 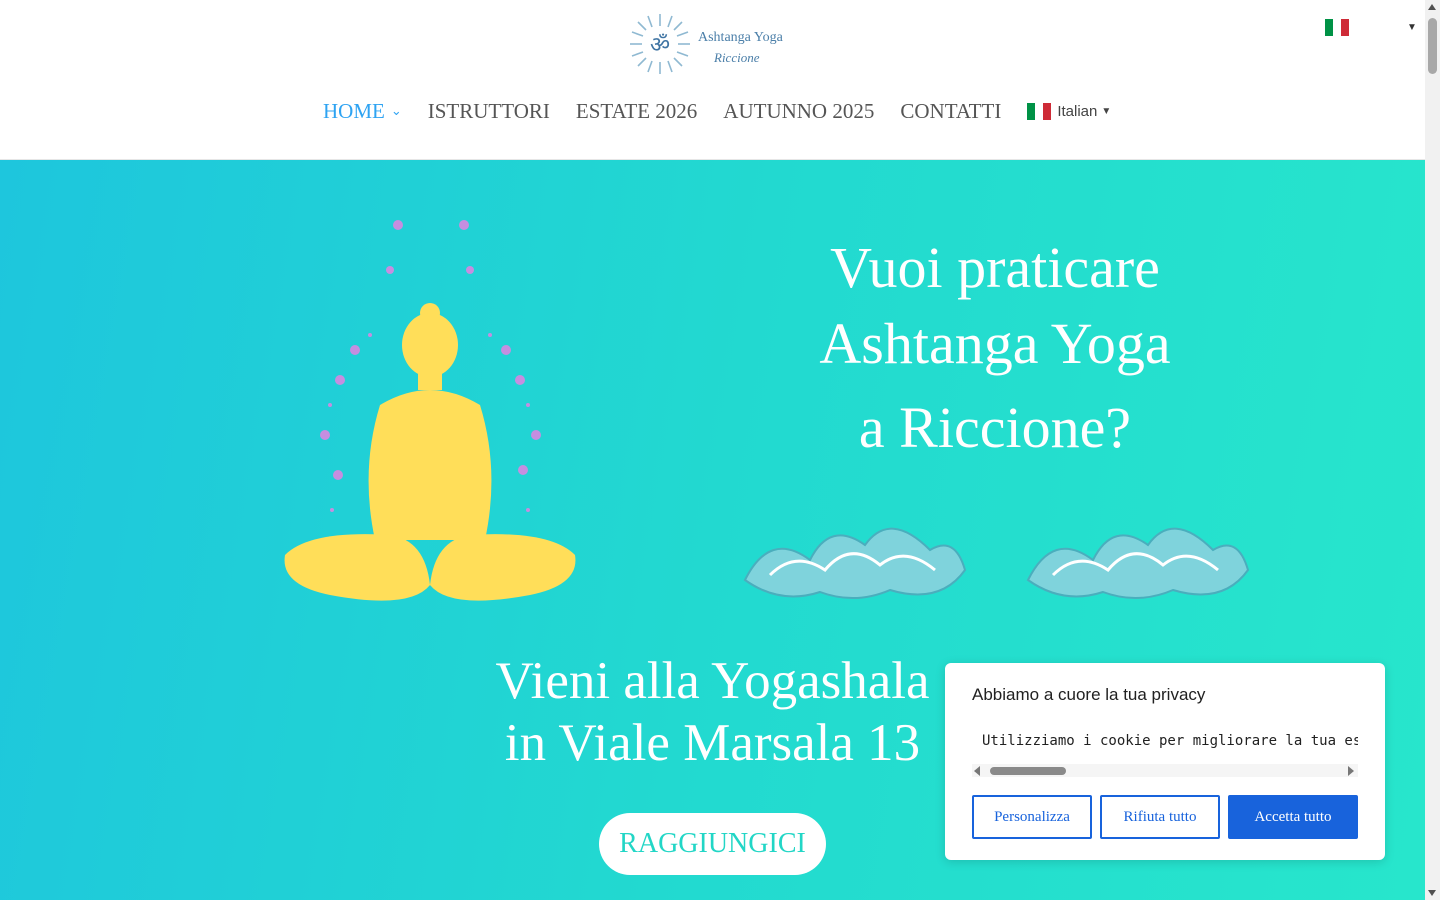 What do you see at coordinates (1160, 817) in the screenshot?
I see `reject-all-button: Rifiuta tutto` at bounding box center [1160, 817].